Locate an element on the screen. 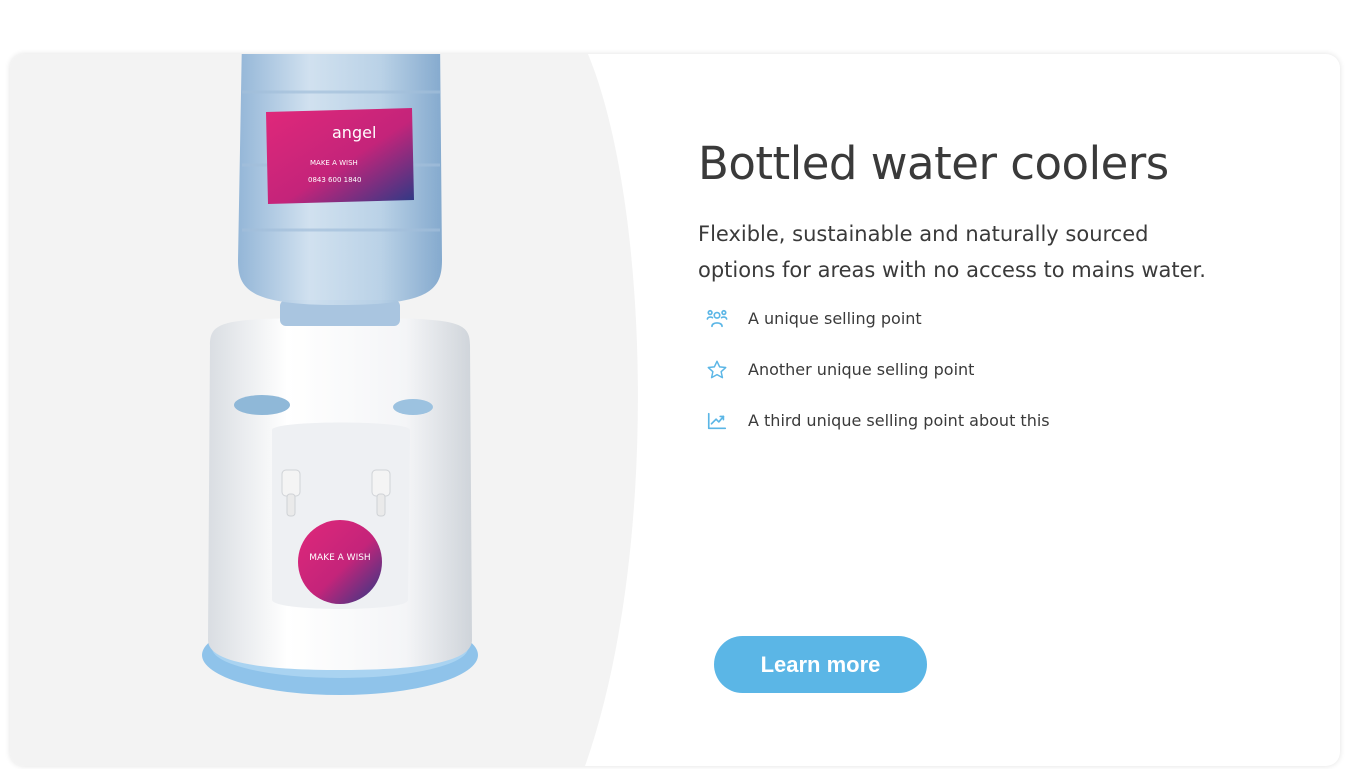 The image size is (1346, 769). learn-more-button: Learn more is located at coordinates (820, 664).